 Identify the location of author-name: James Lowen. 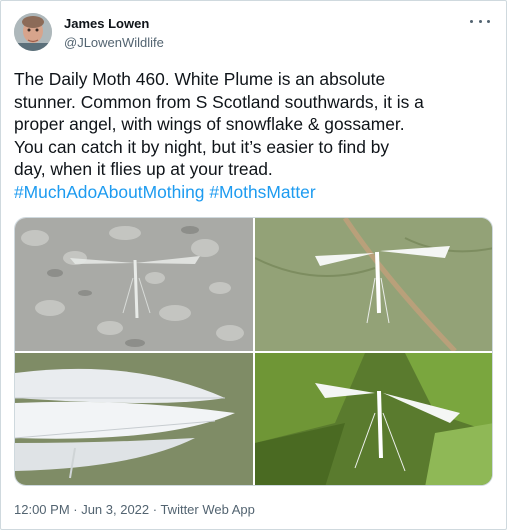
(106, 23).